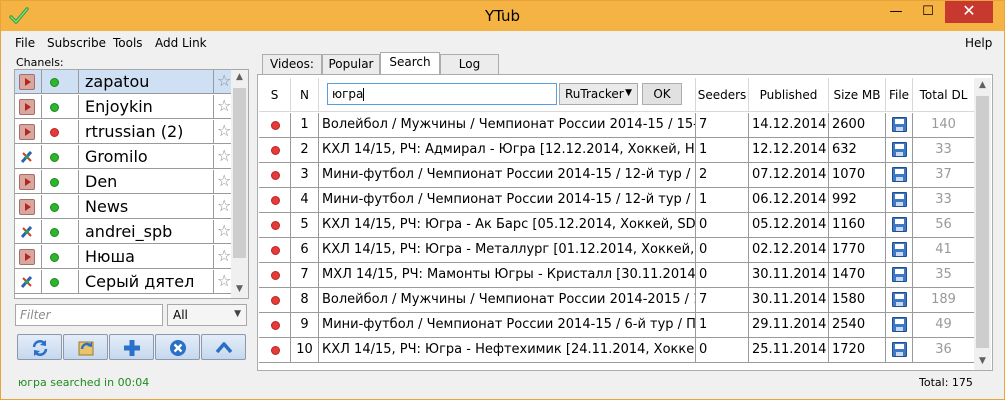  Describe the element at coordinates (789, 300) in the screenshot. I see `published-cell: 30.11.2014` at that location.